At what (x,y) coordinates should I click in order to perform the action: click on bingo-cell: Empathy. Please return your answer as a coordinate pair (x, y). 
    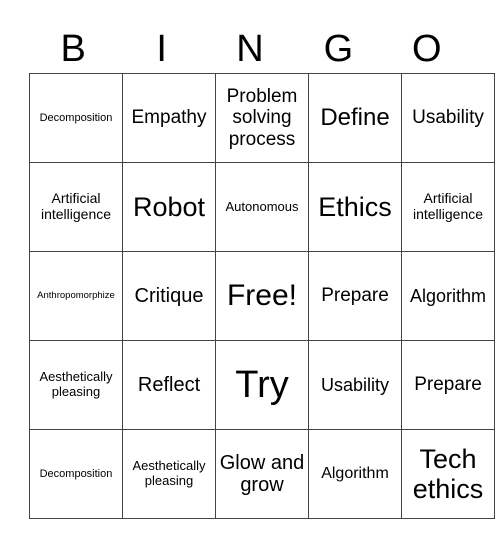
    Looking at the image, I should click on (169, 118).